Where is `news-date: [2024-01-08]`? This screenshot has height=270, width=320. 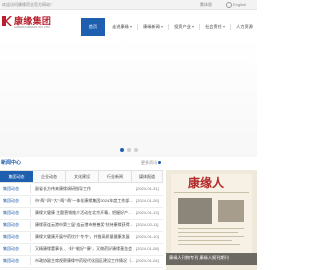
news-date: [2024-01-08] is located at coordinates (147, 248).